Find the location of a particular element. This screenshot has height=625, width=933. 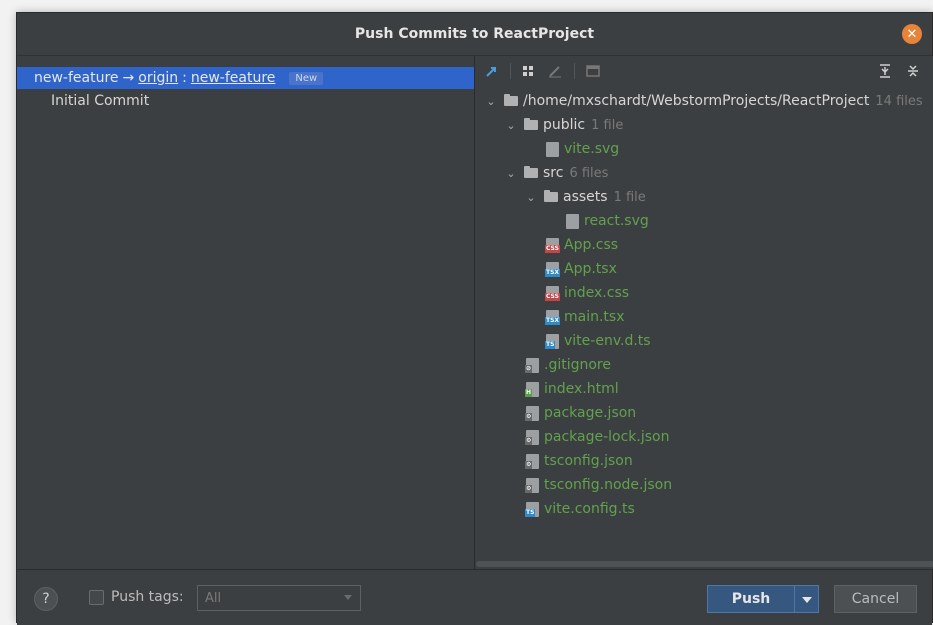

tree-file: CSS App.css is located at coordinates (582, 245).